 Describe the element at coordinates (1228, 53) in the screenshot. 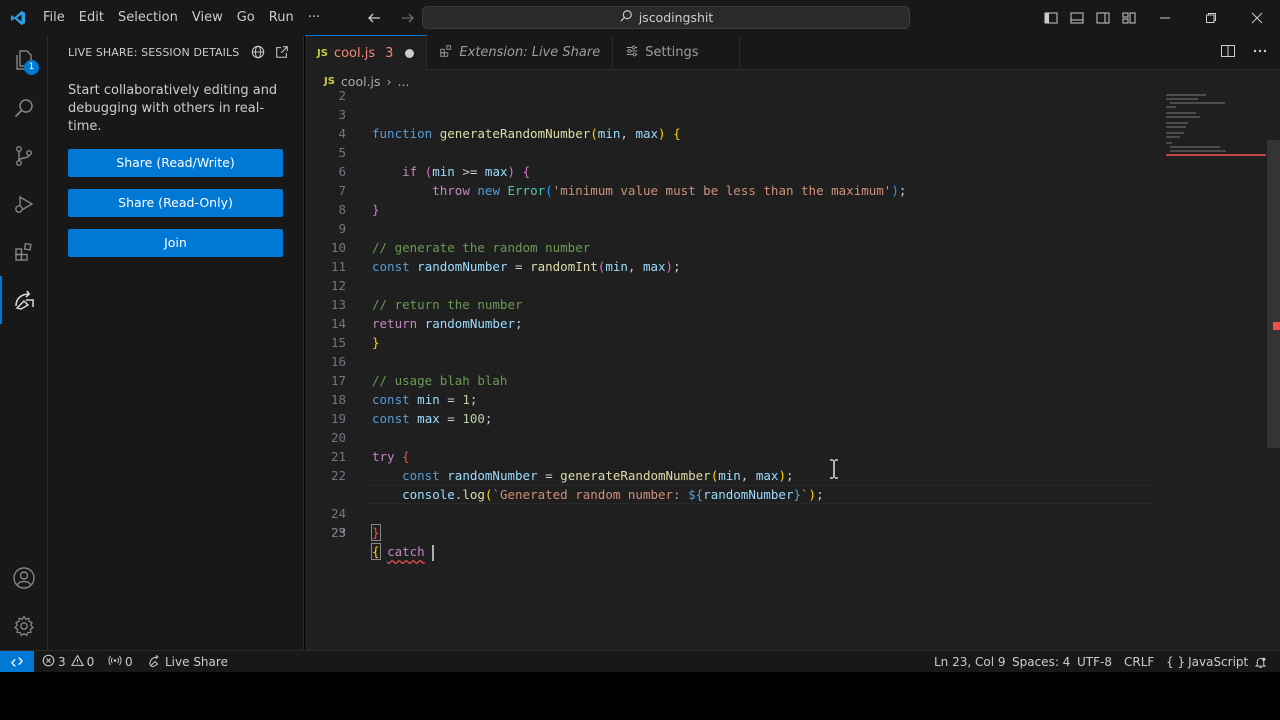

I see `split-editor-icon` at that location.